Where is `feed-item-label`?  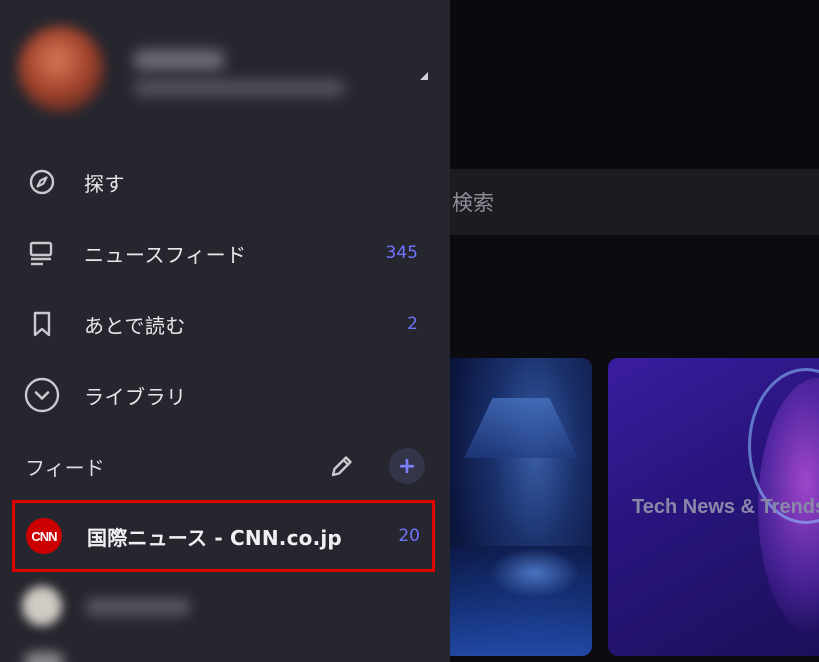
feed-item-label is located at coordinates (138, 607).